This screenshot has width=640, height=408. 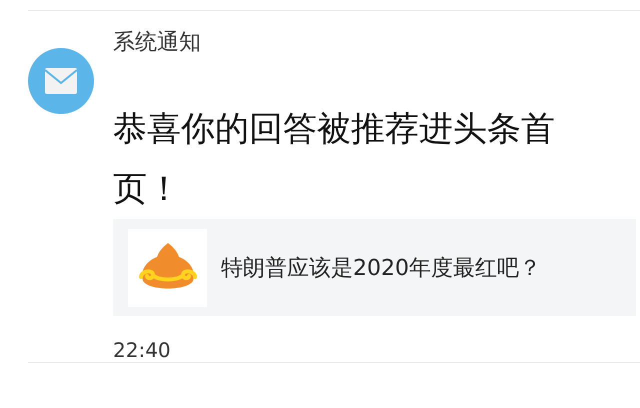 What do you see at coordinates (157, 43) in the screenshot?
I see `sender-name: 系统通知` at bounding box center [157, 43].